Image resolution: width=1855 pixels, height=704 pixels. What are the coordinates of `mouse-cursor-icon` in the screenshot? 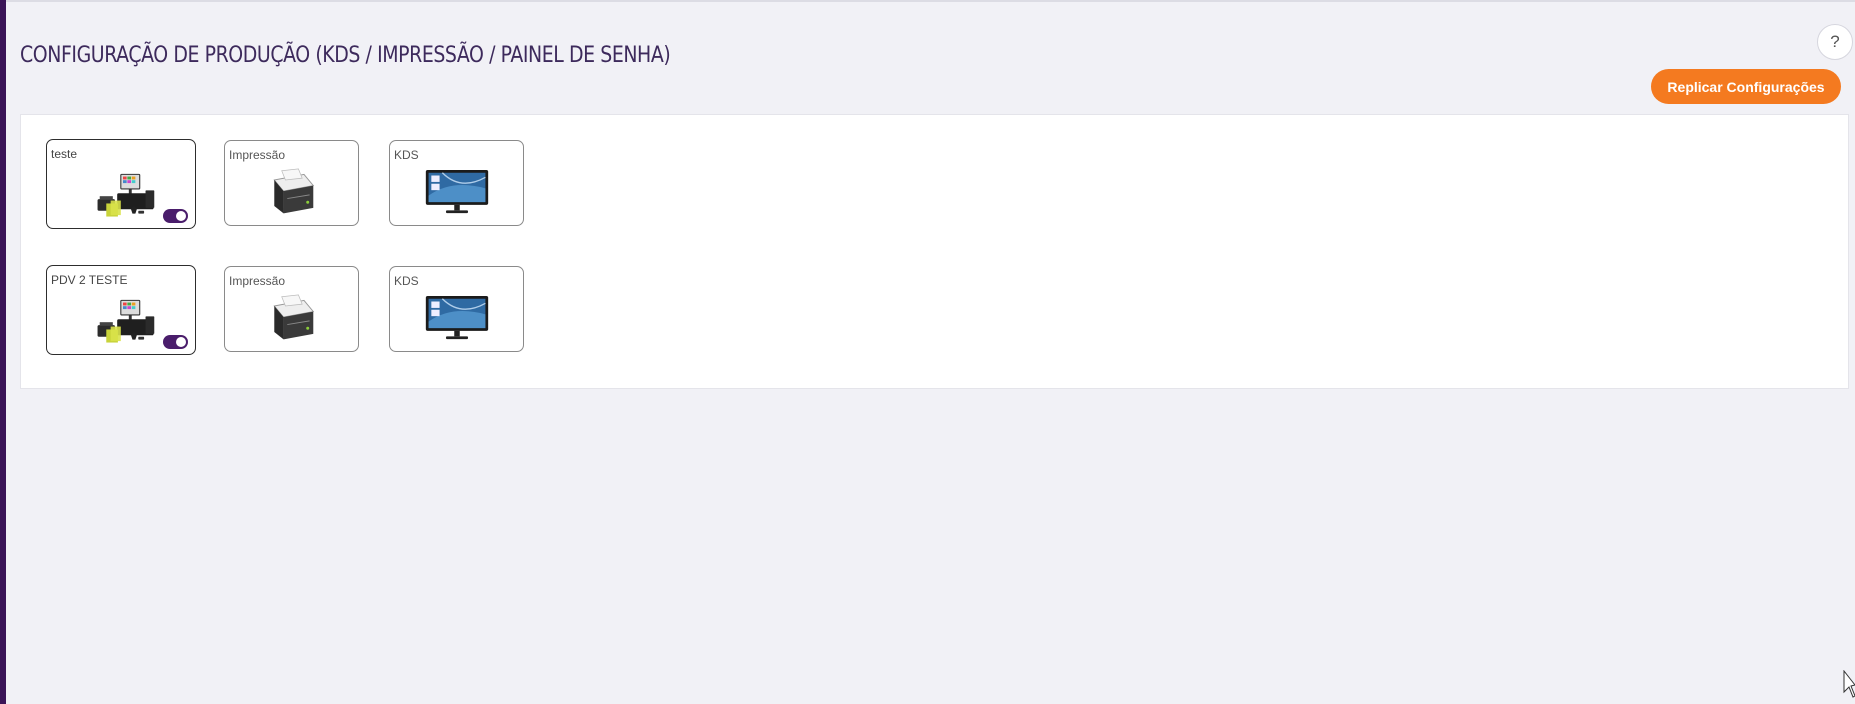 It's located at (1849, 684).